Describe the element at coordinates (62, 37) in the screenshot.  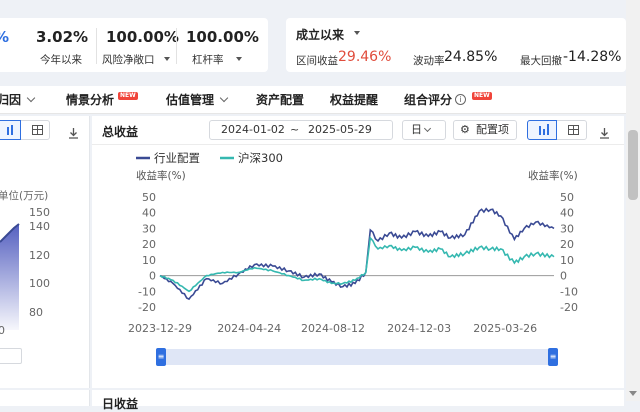
I see `ytd-value: 3.02%` at that location.